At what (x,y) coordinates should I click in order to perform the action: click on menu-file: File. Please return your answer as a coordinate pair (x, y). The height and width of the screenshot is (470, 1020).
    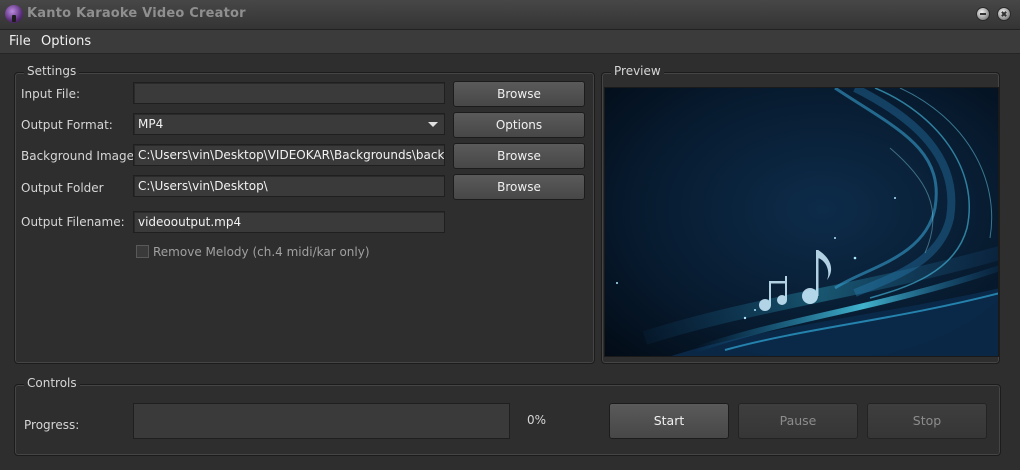
    Looking at the image, I should click on (20, 41).